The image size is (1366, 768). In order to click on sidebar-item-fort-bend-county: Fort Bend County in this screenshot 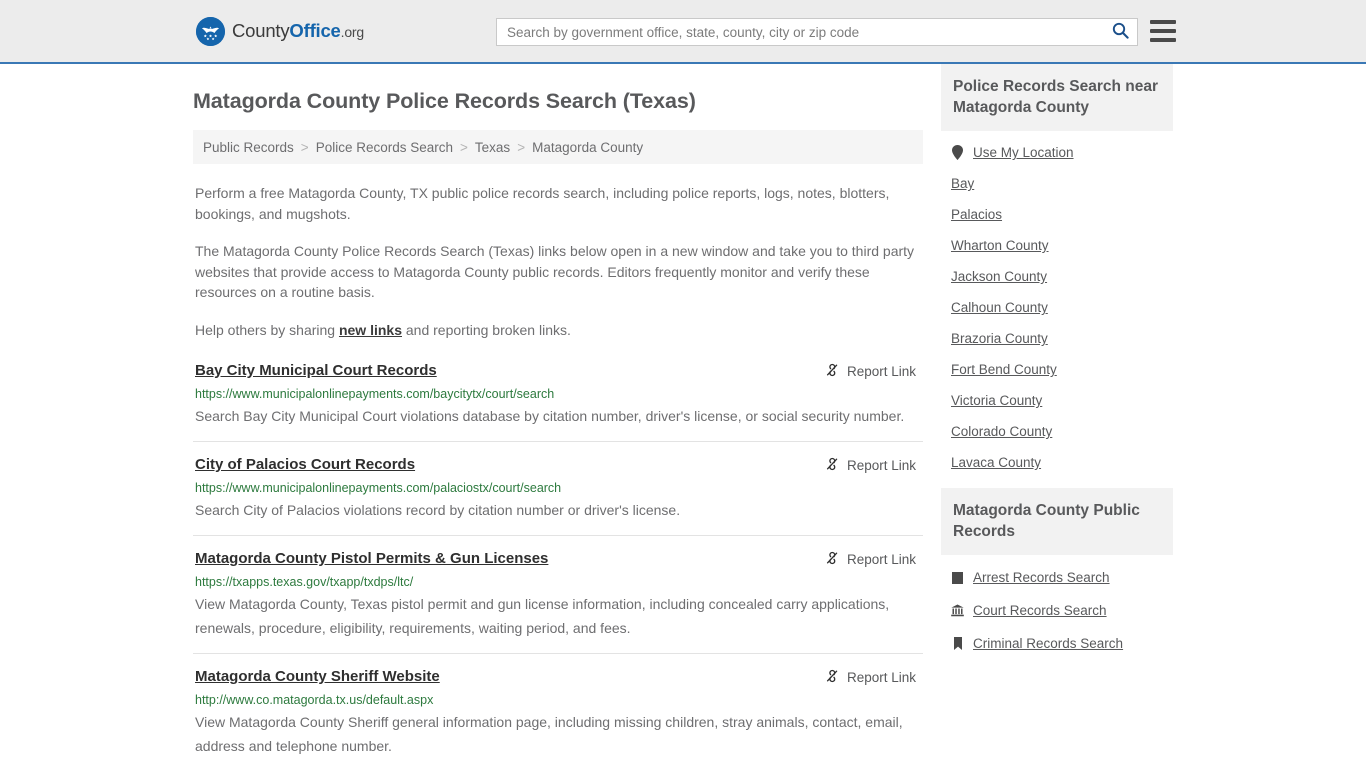, I will do `click(1057, 369)`.